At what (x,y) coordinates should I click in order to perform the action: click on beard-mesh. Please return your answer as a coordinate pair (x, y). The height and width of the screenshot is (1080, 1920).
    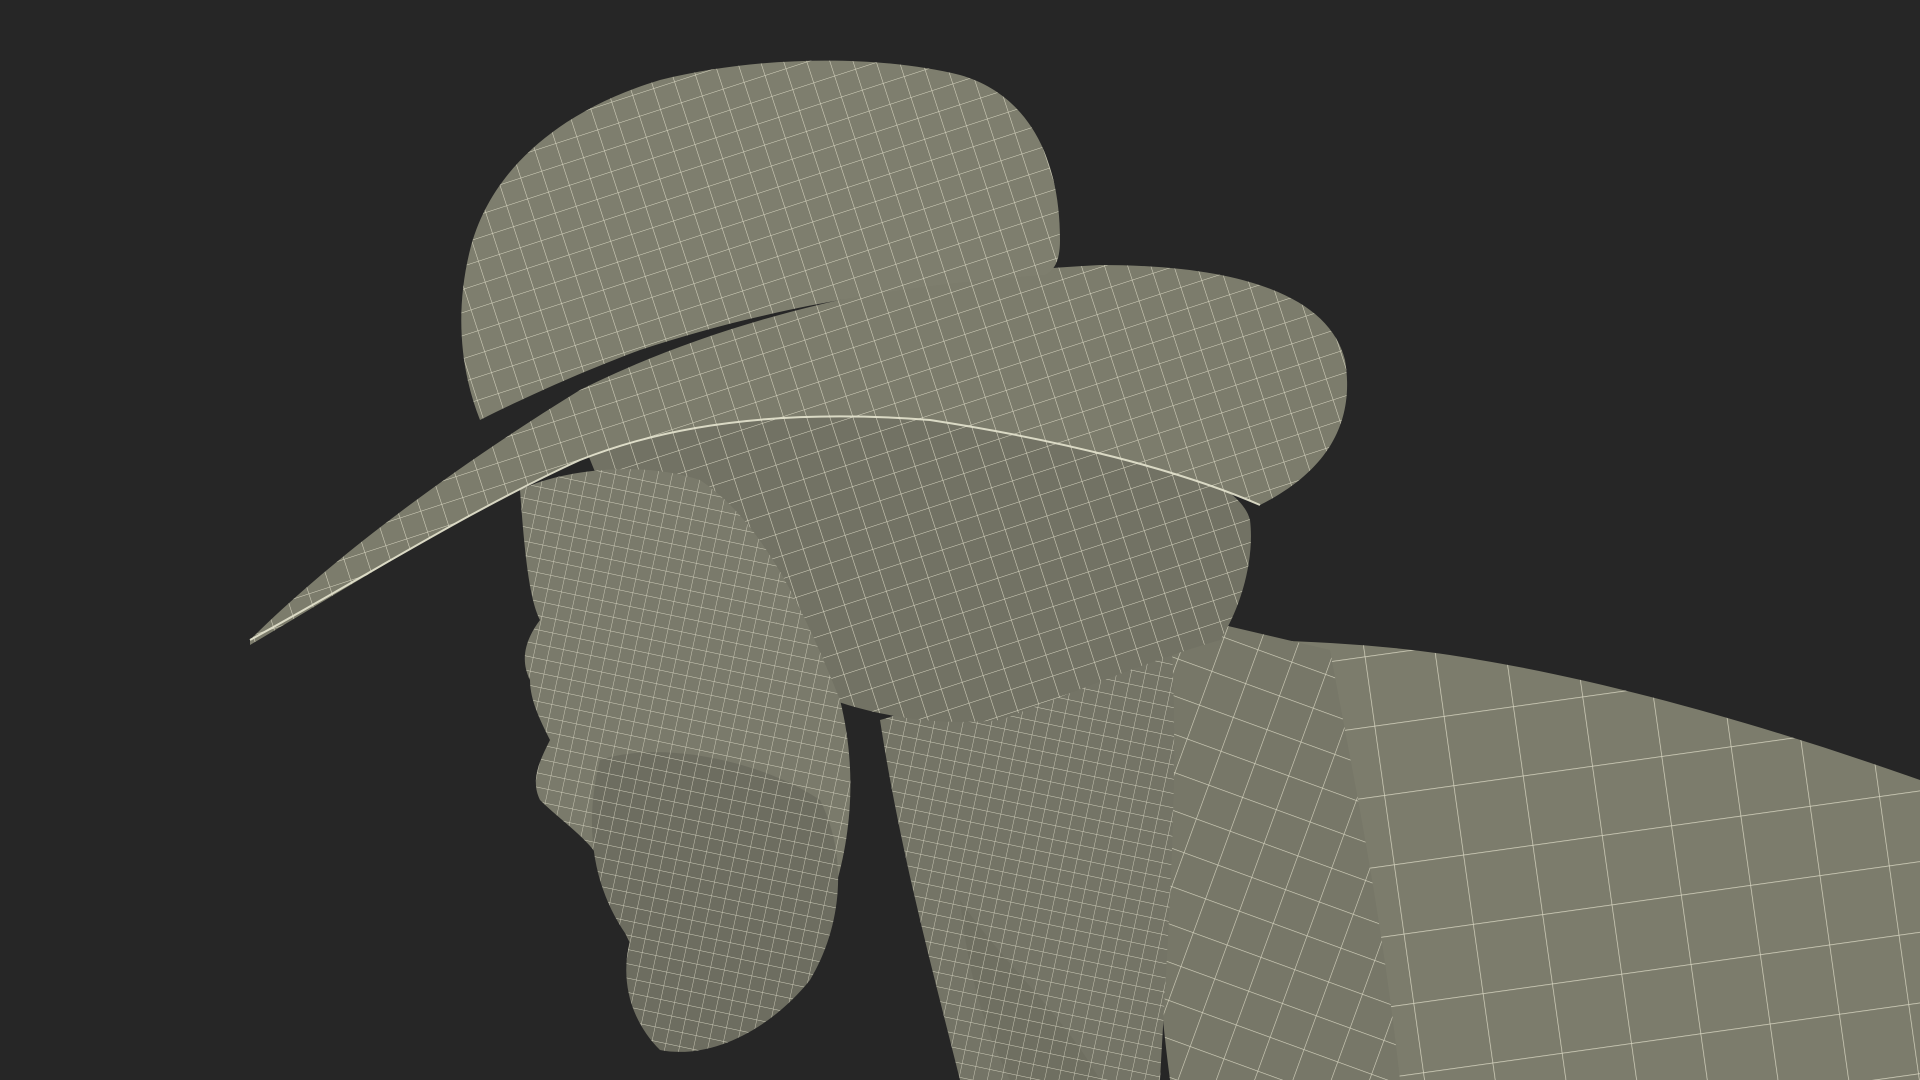
    Looking at the image, I should click on (715, 902).